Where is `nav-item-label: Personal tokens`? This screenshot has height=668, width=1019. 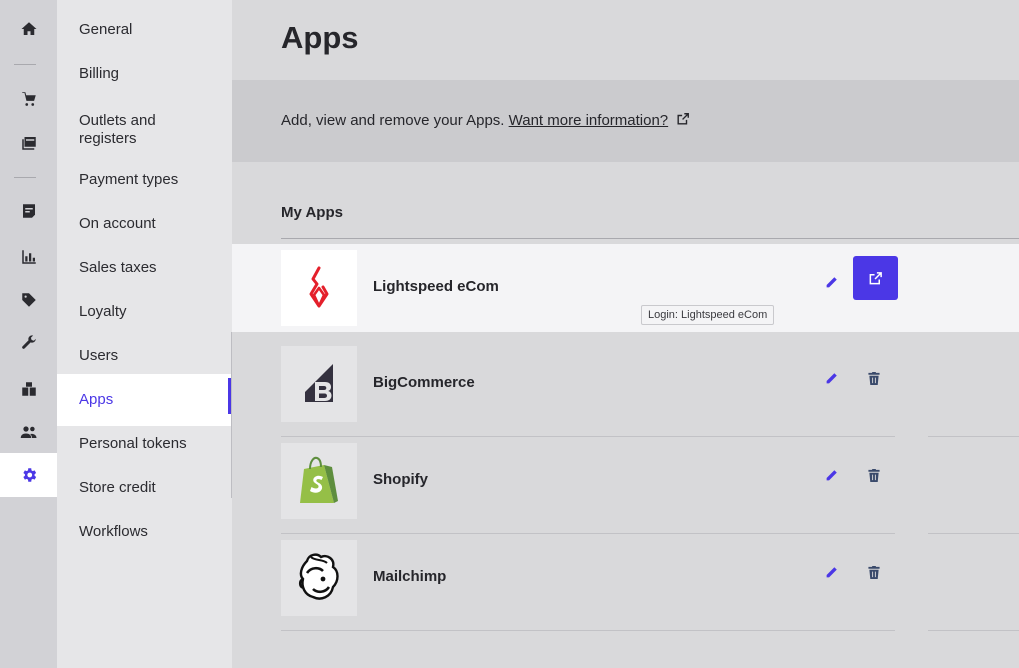
nav-item-label: Personal tokens is located at coordinates (133, 443).